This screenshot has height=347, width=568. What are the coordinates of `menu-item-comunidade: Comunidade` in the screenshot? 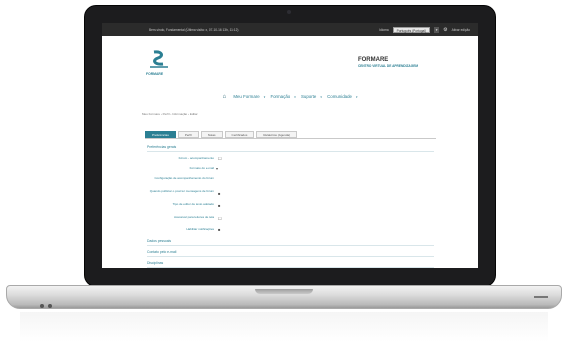 It's located at (339, 96).